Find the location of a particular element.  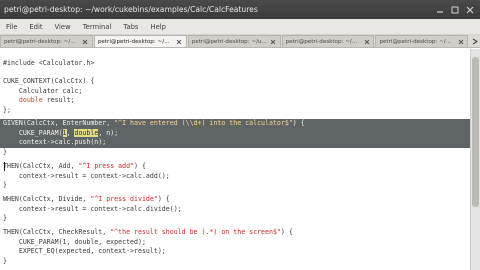

code-text: , n); is located at coordinates (108, 132).